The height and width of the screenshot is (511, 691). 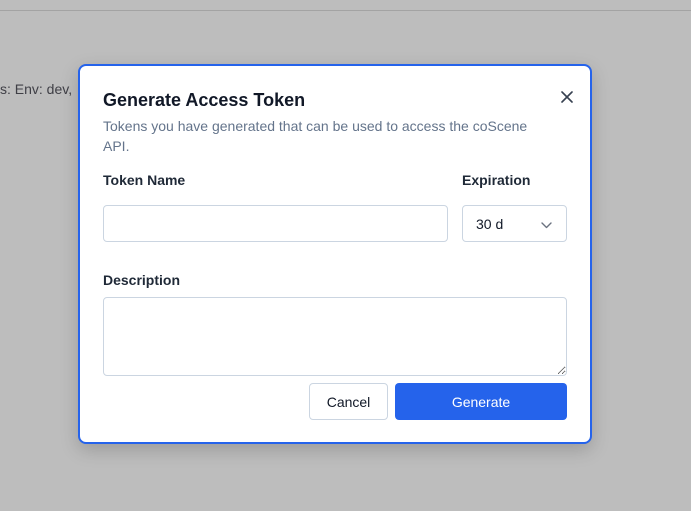 I want to click on generate-button: Generate, so click(x=481, y=401).